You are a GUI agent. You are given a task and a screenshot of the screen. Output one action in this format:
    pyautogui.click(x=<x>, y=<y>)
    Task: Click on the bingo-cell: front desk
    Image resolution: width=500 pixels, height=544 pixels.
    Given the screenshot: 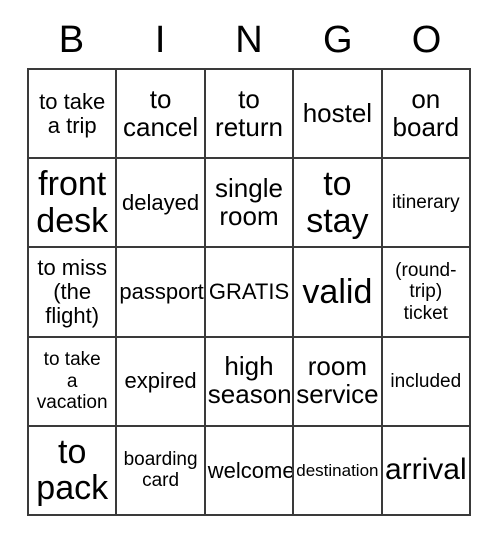 What is the action you would take?
    pyautogui.click(x=73, y=204)
    